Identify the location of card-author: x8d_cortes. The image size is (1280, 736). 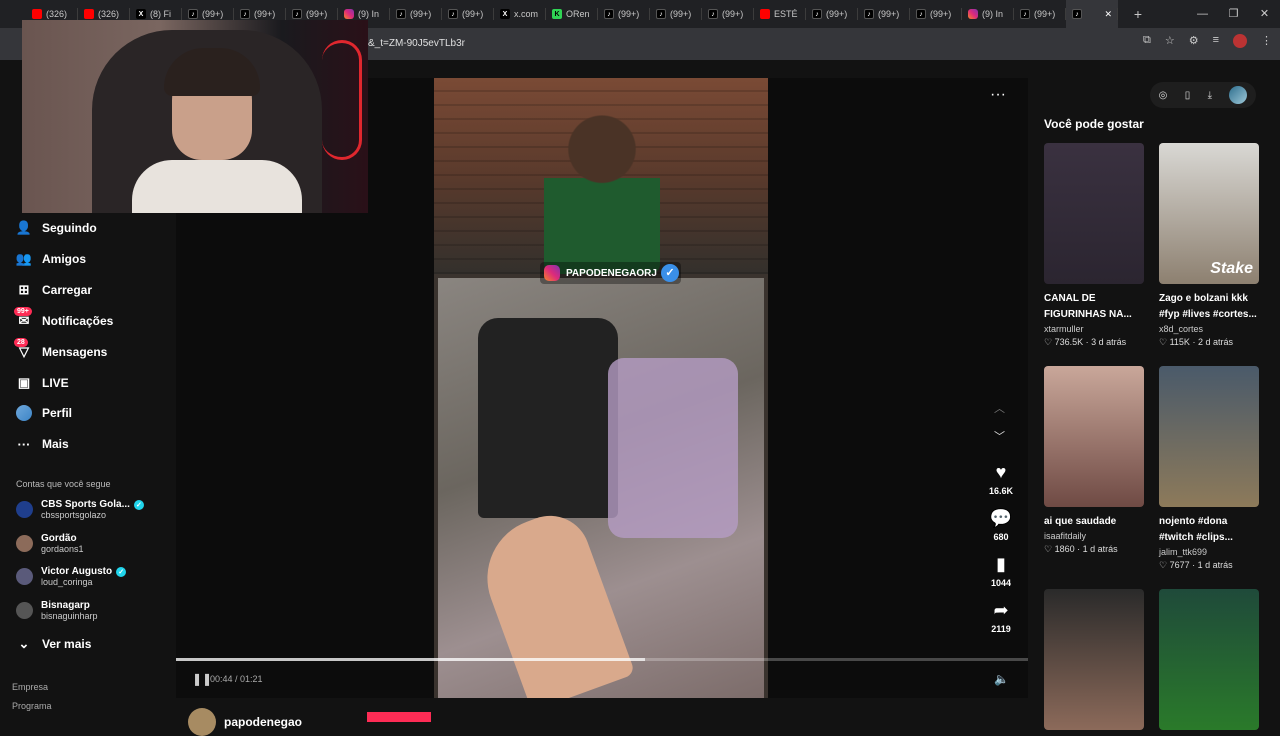
(1209, 329).